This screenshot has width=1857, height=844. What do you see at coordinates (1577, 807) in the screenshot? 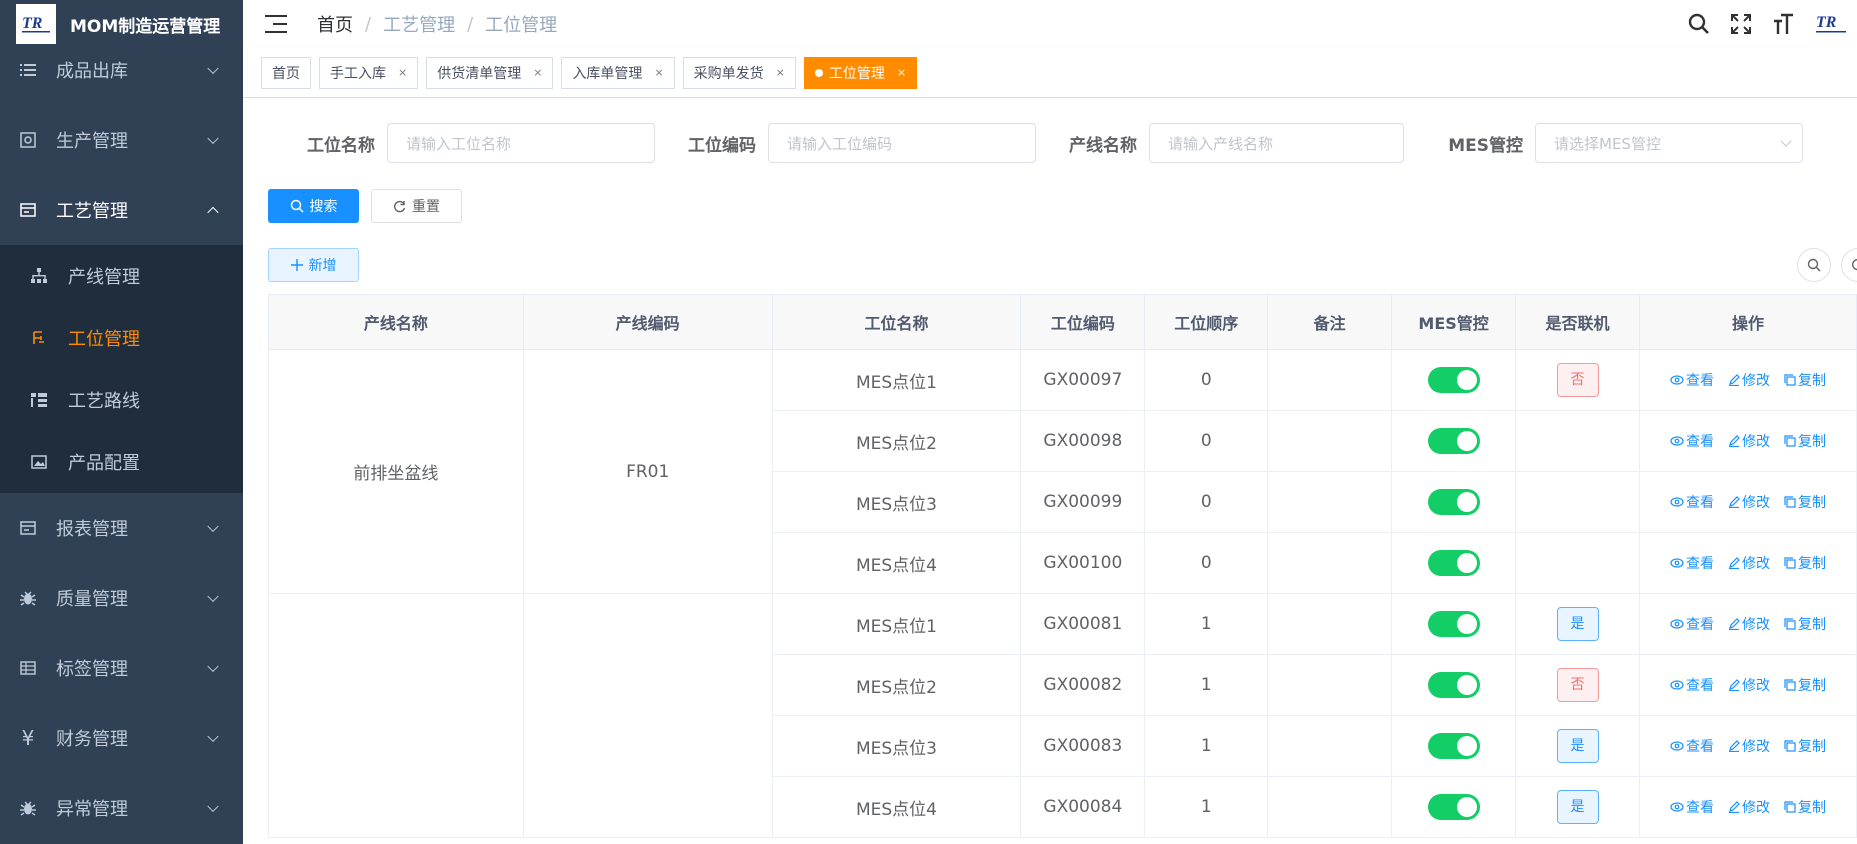
I see `online-cell: 是` at bounding box center [1577, 807].